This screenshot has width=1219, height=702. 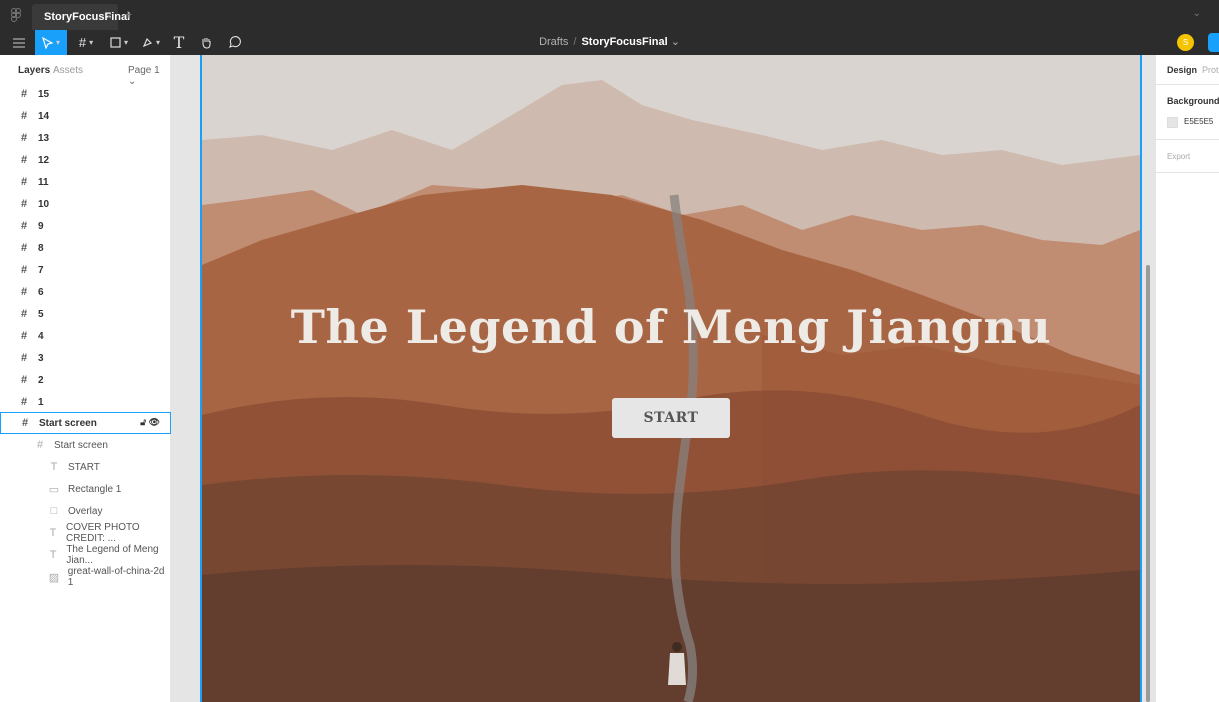 I want to click on layer-frame-3: #3, so click(x=85, y=358).